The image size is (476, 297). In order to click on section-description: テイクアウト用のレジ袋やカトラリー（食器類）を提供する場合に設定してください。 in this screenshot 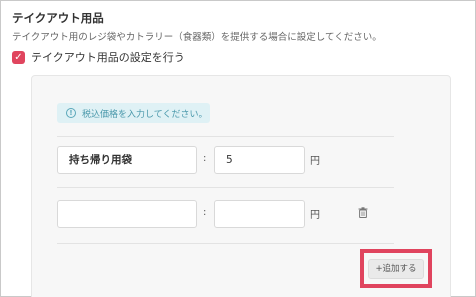, I will do `click(197, 37)`.